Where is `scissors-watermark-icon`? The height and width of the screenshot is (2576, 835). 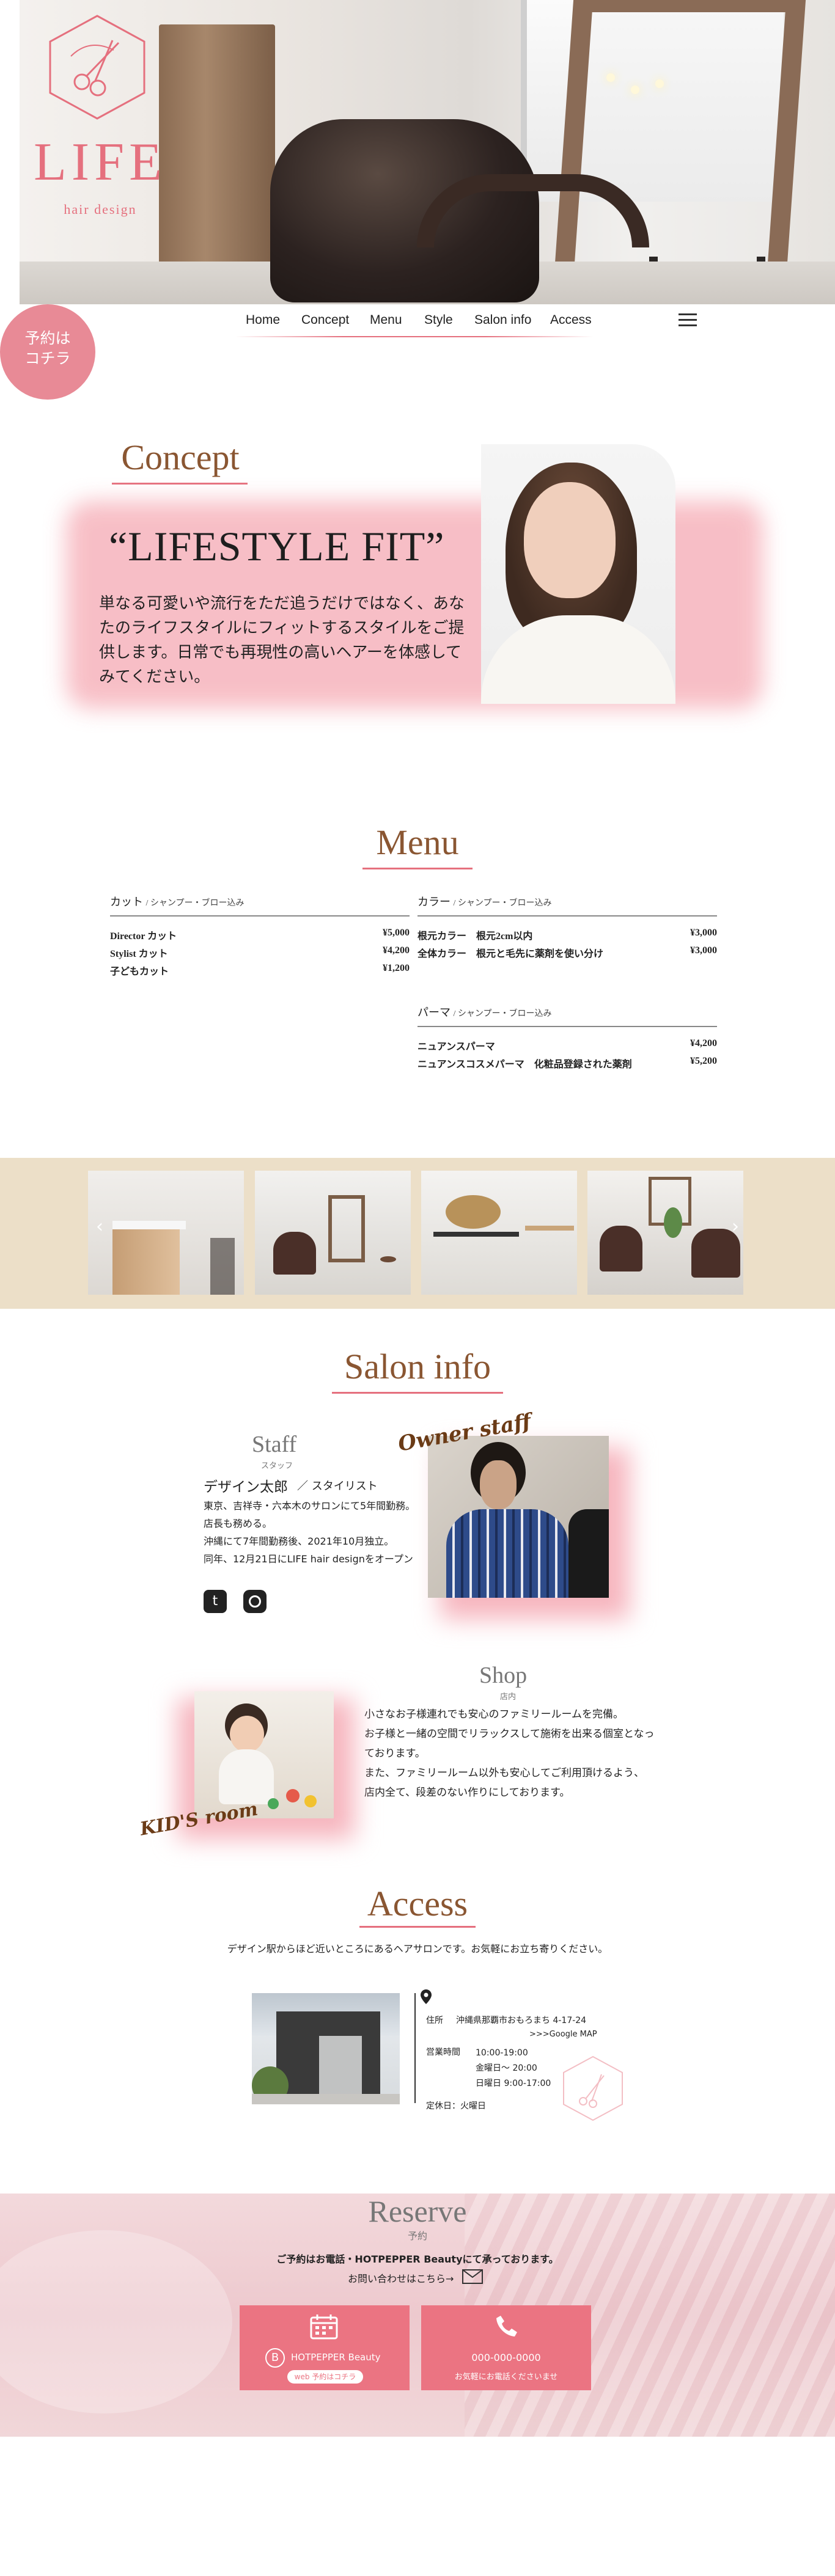 scissors-watermark-icon is located at coordinates (593, 2088).